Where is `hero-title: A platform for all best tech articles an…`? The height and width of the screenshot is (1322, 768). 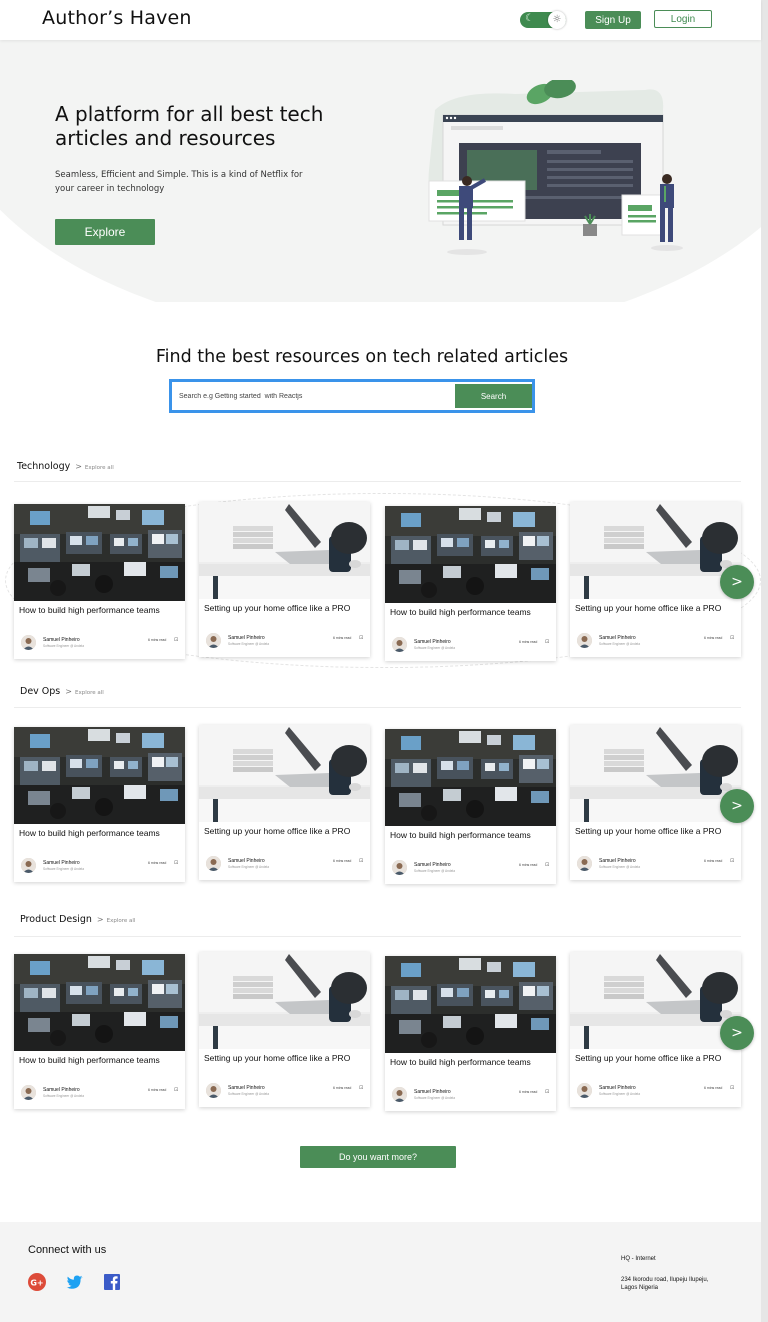 hero-title: A platform for all best tech articles an… is located at coordinates (189, 126).